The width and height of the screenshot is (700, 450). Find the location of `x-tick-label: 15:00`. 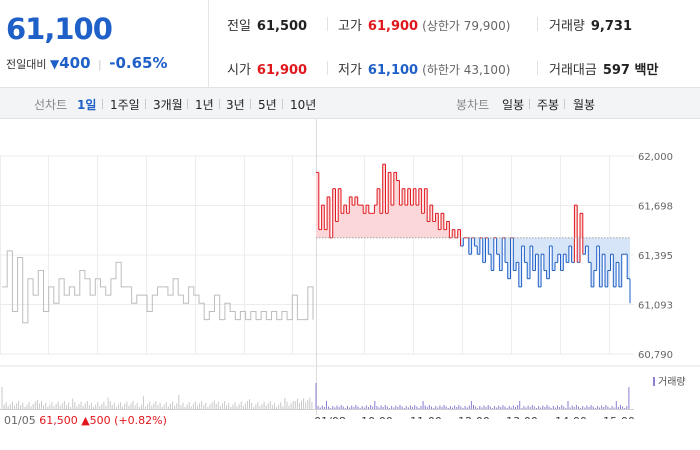

x-tick-label: 15:00 is located at coordinates (619, 417).